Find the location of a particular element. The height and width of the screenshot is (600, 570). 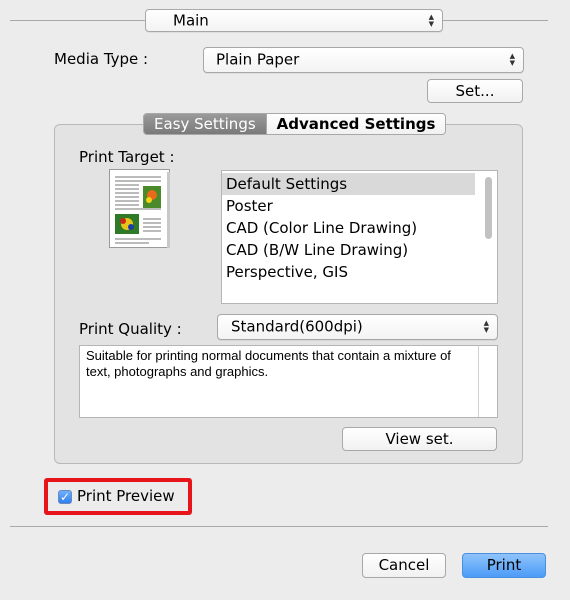

settings-tabs: Easy Settings Advanced Settings is located at coordinates (295, 124).